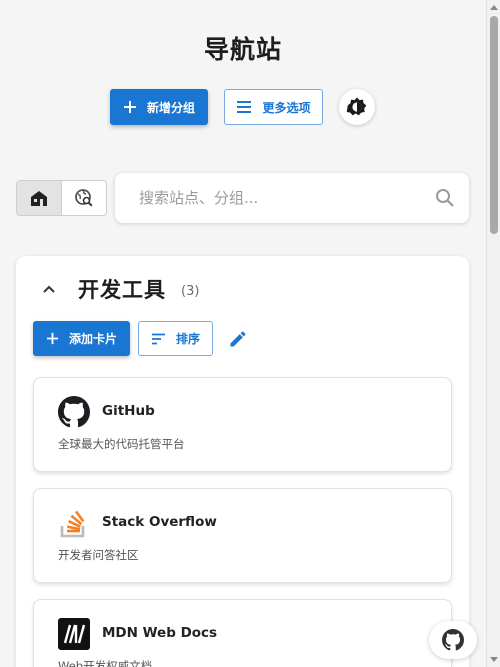 This screenshot has height=667, width=500. What do you see at coordinates (242, 535) in the screenshot?
I see `site-card-stackoverflow: Stack Overflow 开发者问答社区` at bounding box center [242, 535].